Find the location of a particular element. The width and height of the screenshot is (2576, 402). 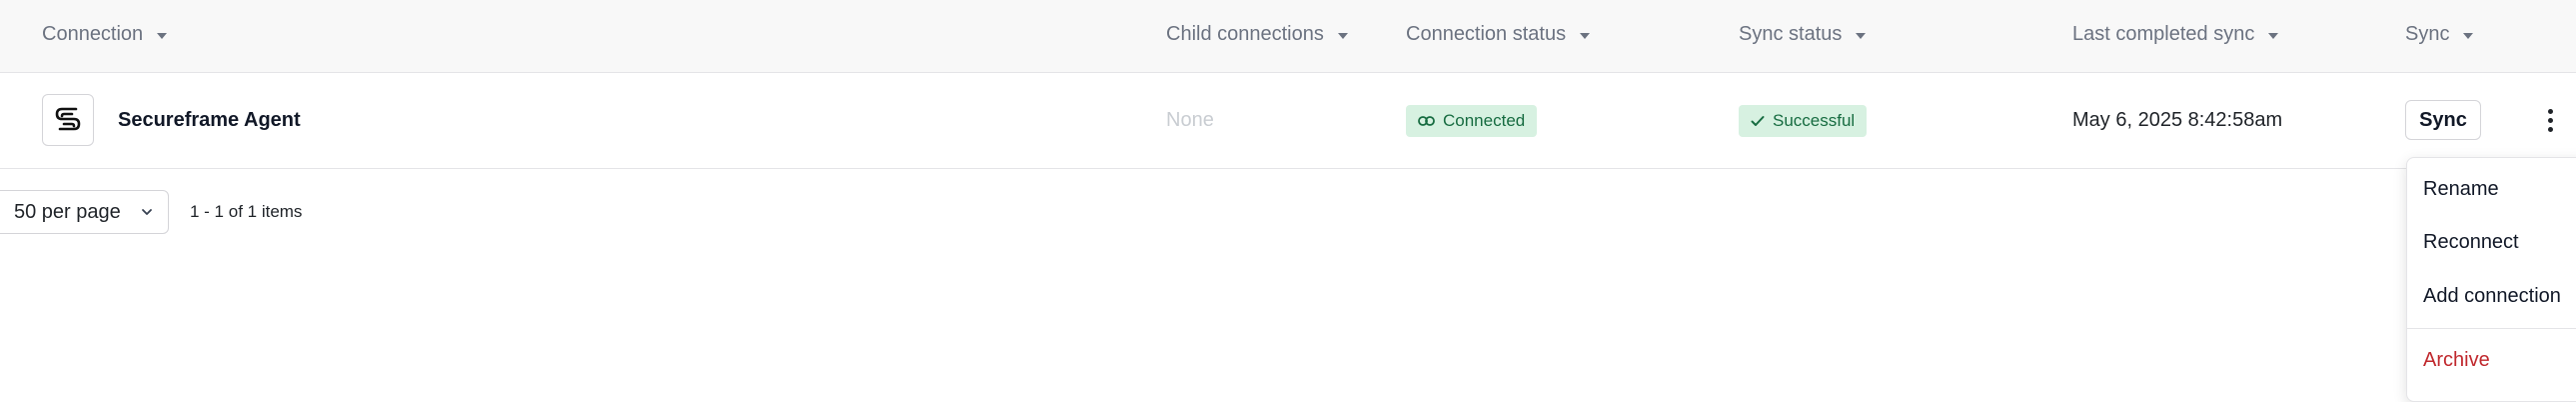

menu-item-rename: Rename is located at coordinates (2491, 189).